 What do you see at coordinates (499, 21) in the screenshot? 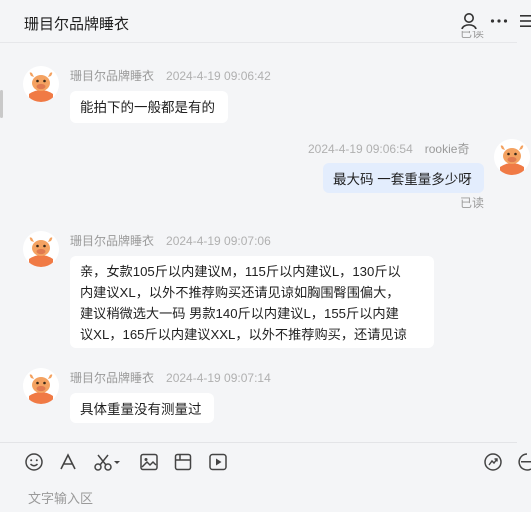
I see `more-icon` at bounding box center [499, 21].